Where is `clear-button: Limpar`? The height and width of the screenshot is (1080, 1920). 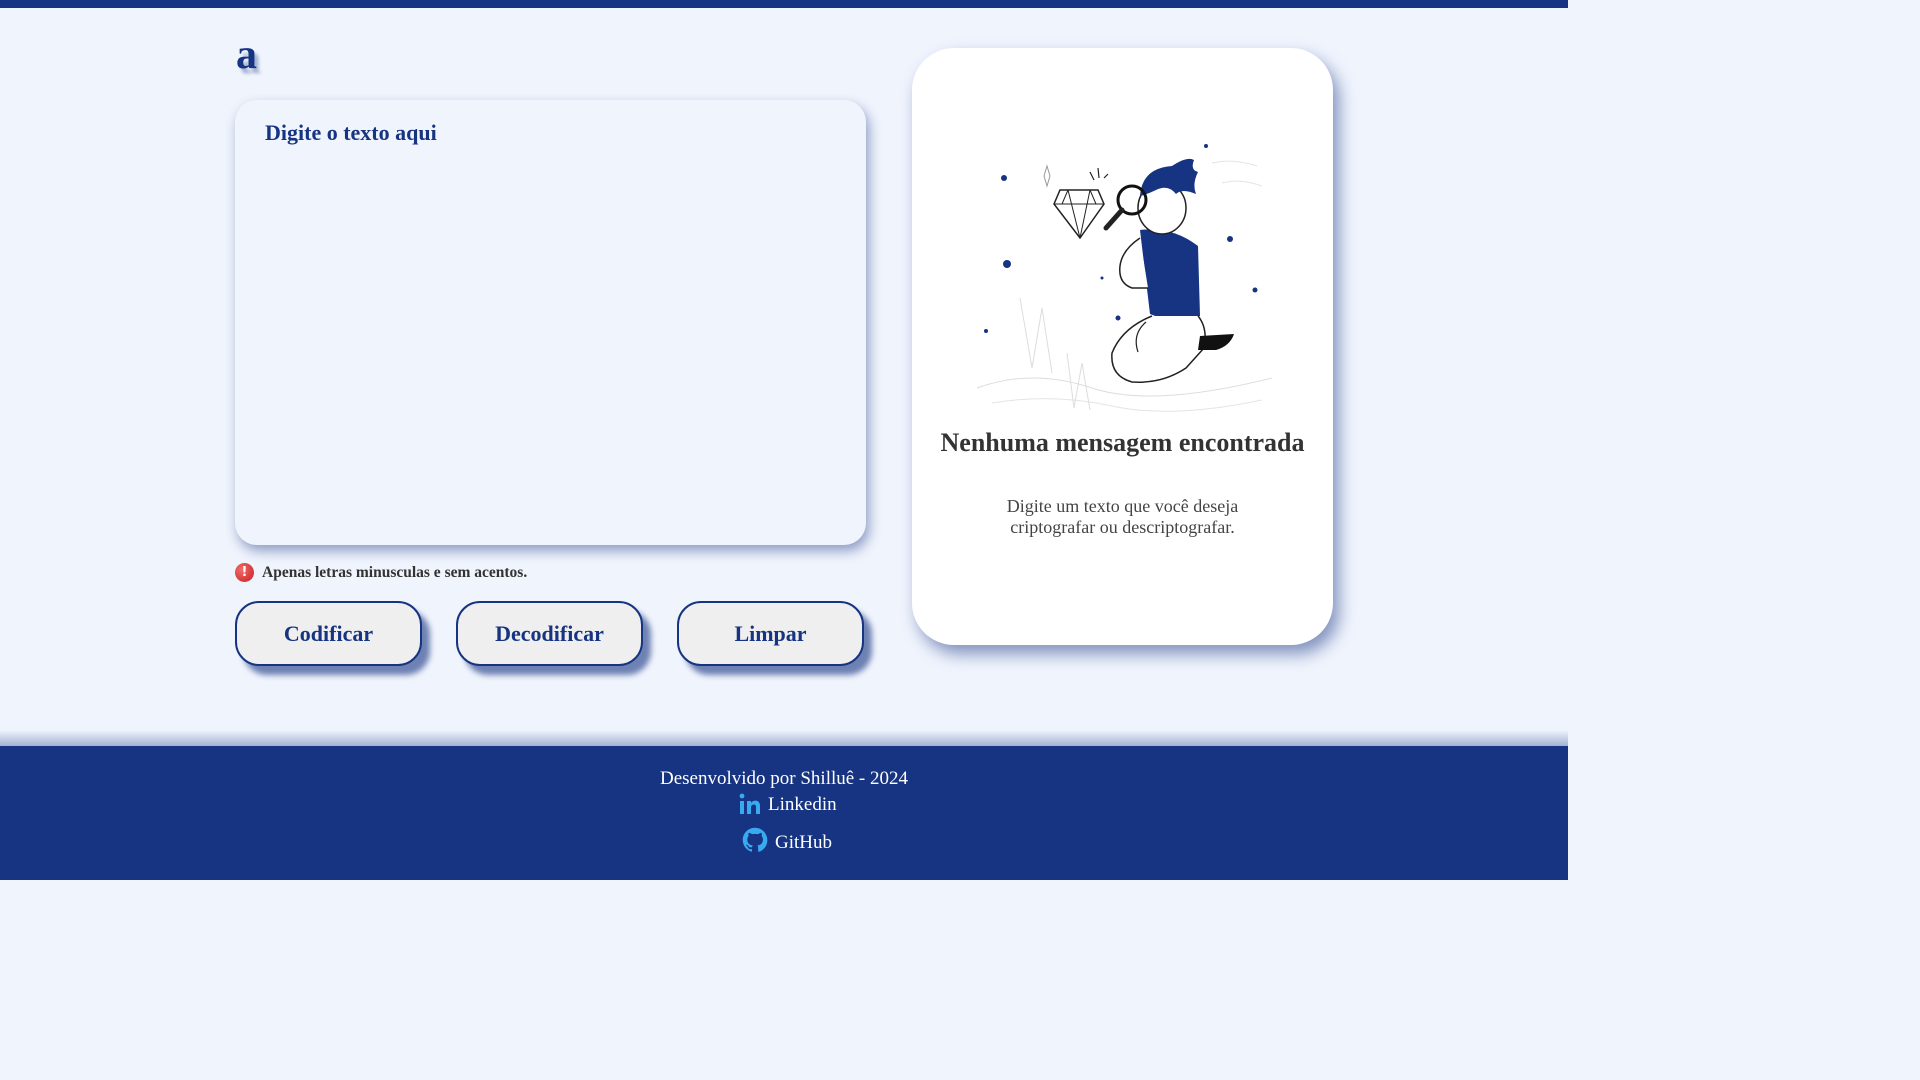 clear-button: Limpar is located at coordinates (770, 633).